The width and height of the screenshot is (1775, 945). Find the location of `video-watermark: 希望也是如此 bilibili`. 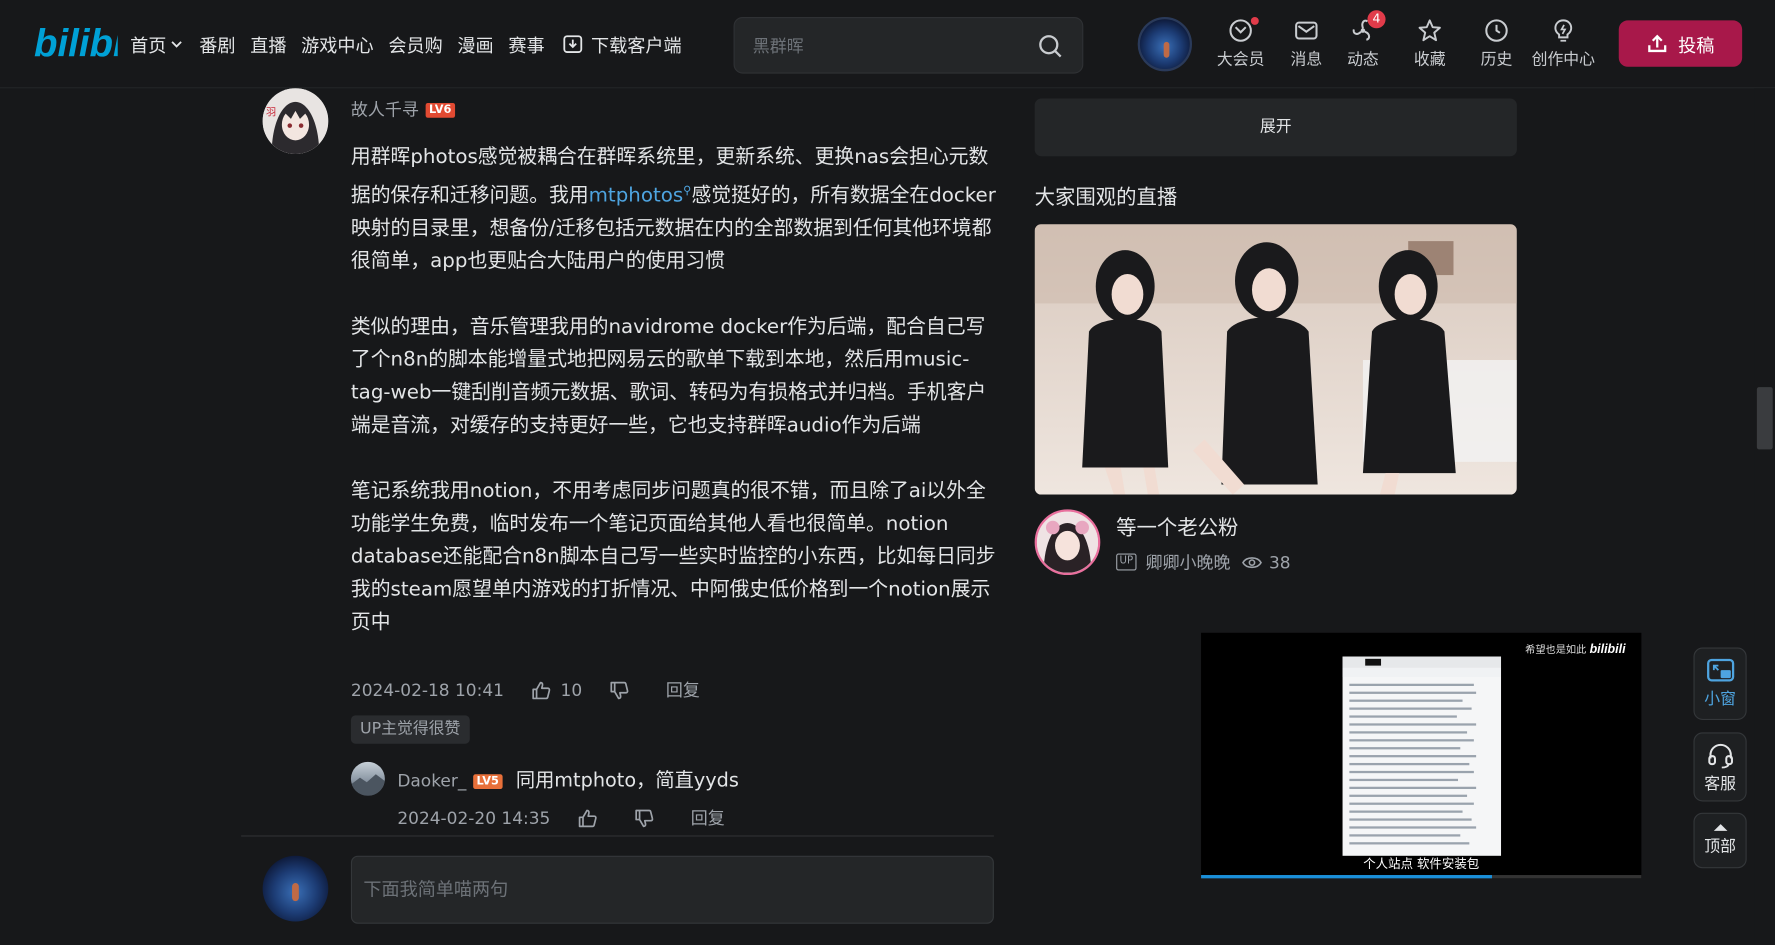

video-watermark: 希望也是如此 bilibili is located at coordinates (1575, 649).